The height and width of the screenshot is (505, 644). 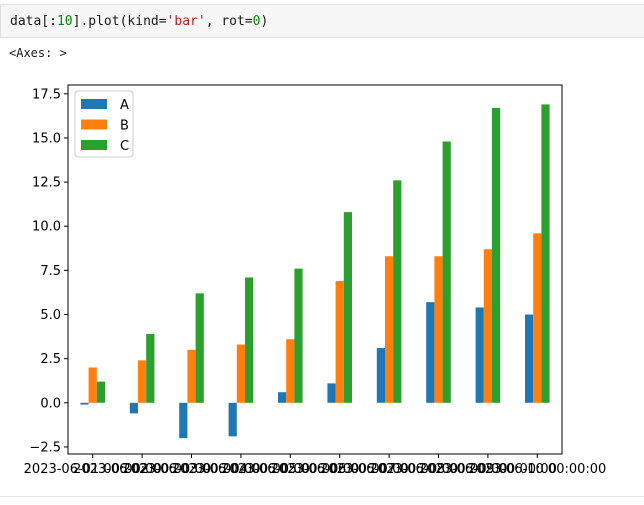 I want to click on legend-swatch-c, so click(x=94, y=145).